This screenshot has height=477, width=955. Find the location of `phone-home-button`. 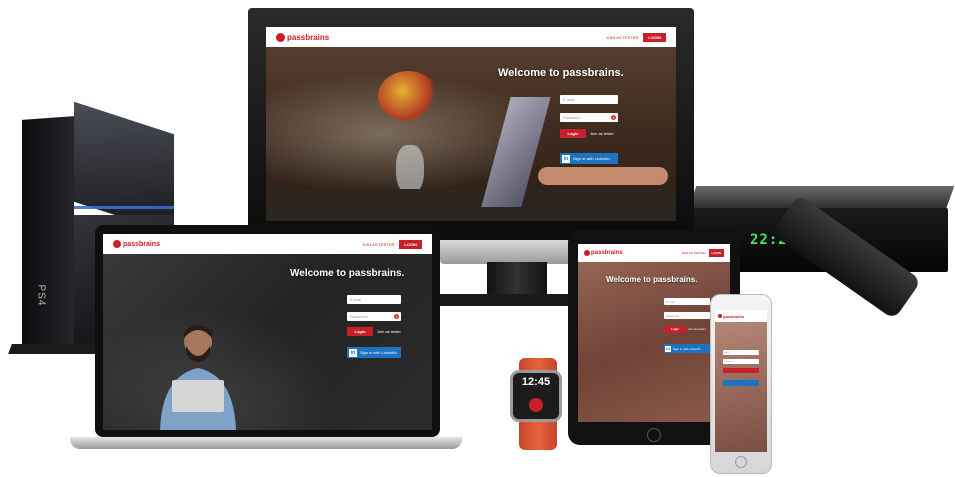

phone-home-button is located at coordinates (741, 462).